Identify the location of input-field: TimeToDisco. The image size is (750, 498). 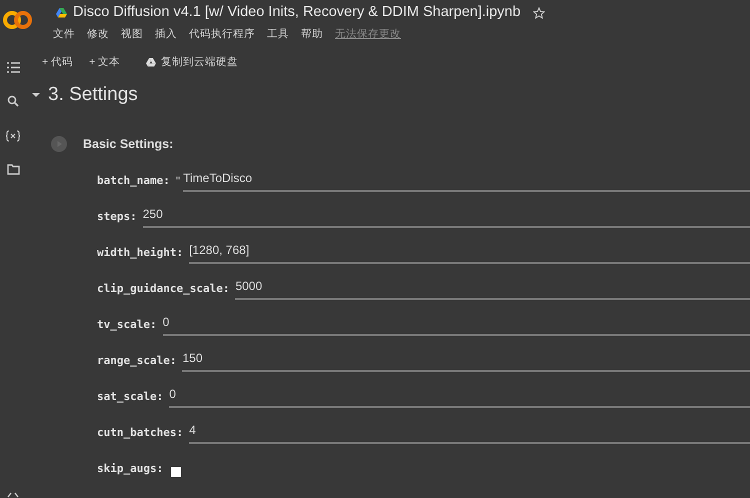
(466, 180).